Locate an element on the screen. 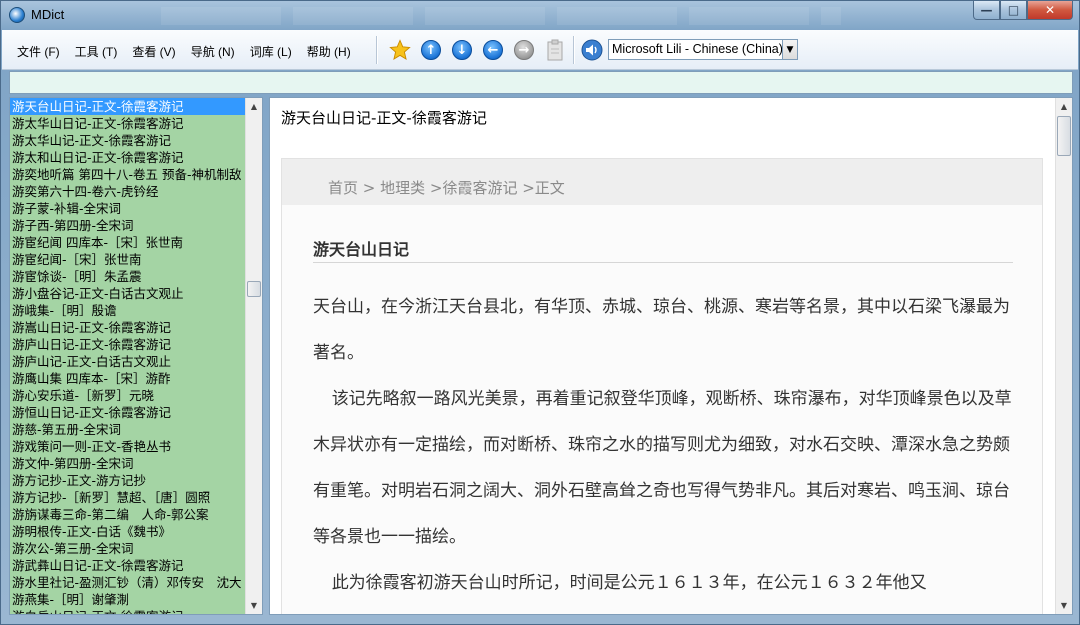 This screenshot has width=1080, height=625. forward-button: → is located at coordinates (524, 50).